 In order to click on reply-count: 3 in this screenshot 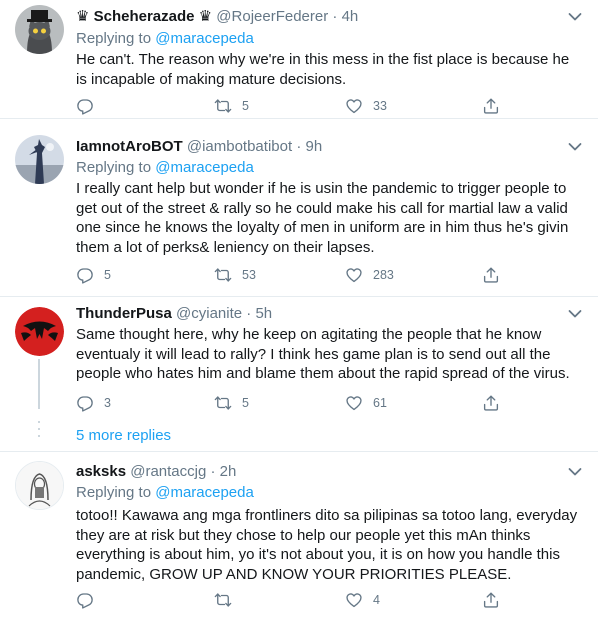, I will do `click(107, 403)`.